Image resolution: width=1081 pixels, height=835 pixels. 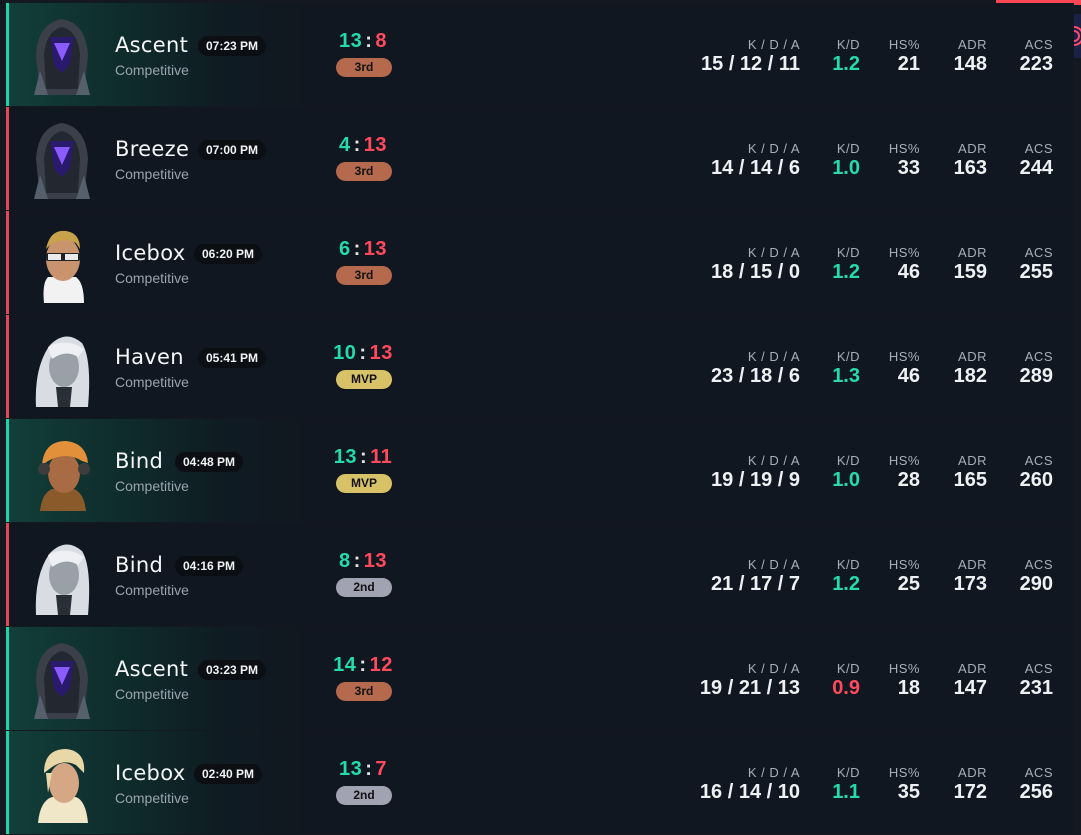 I want to click on enemy-score: 12, so click(x=381, y=665).